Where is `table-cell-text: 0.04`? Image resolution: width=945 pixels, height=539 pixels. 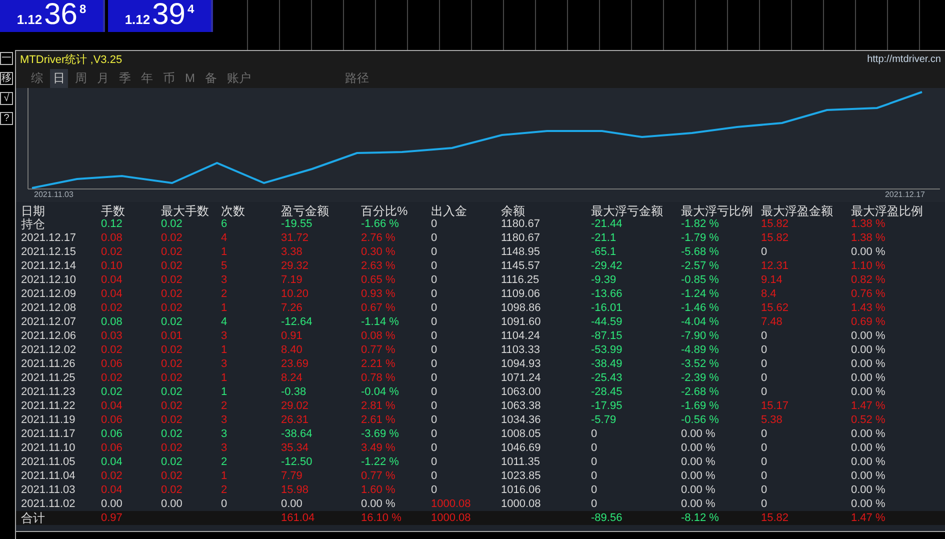
table-cell-text: 0.04 is located at coordinates (112, 489).